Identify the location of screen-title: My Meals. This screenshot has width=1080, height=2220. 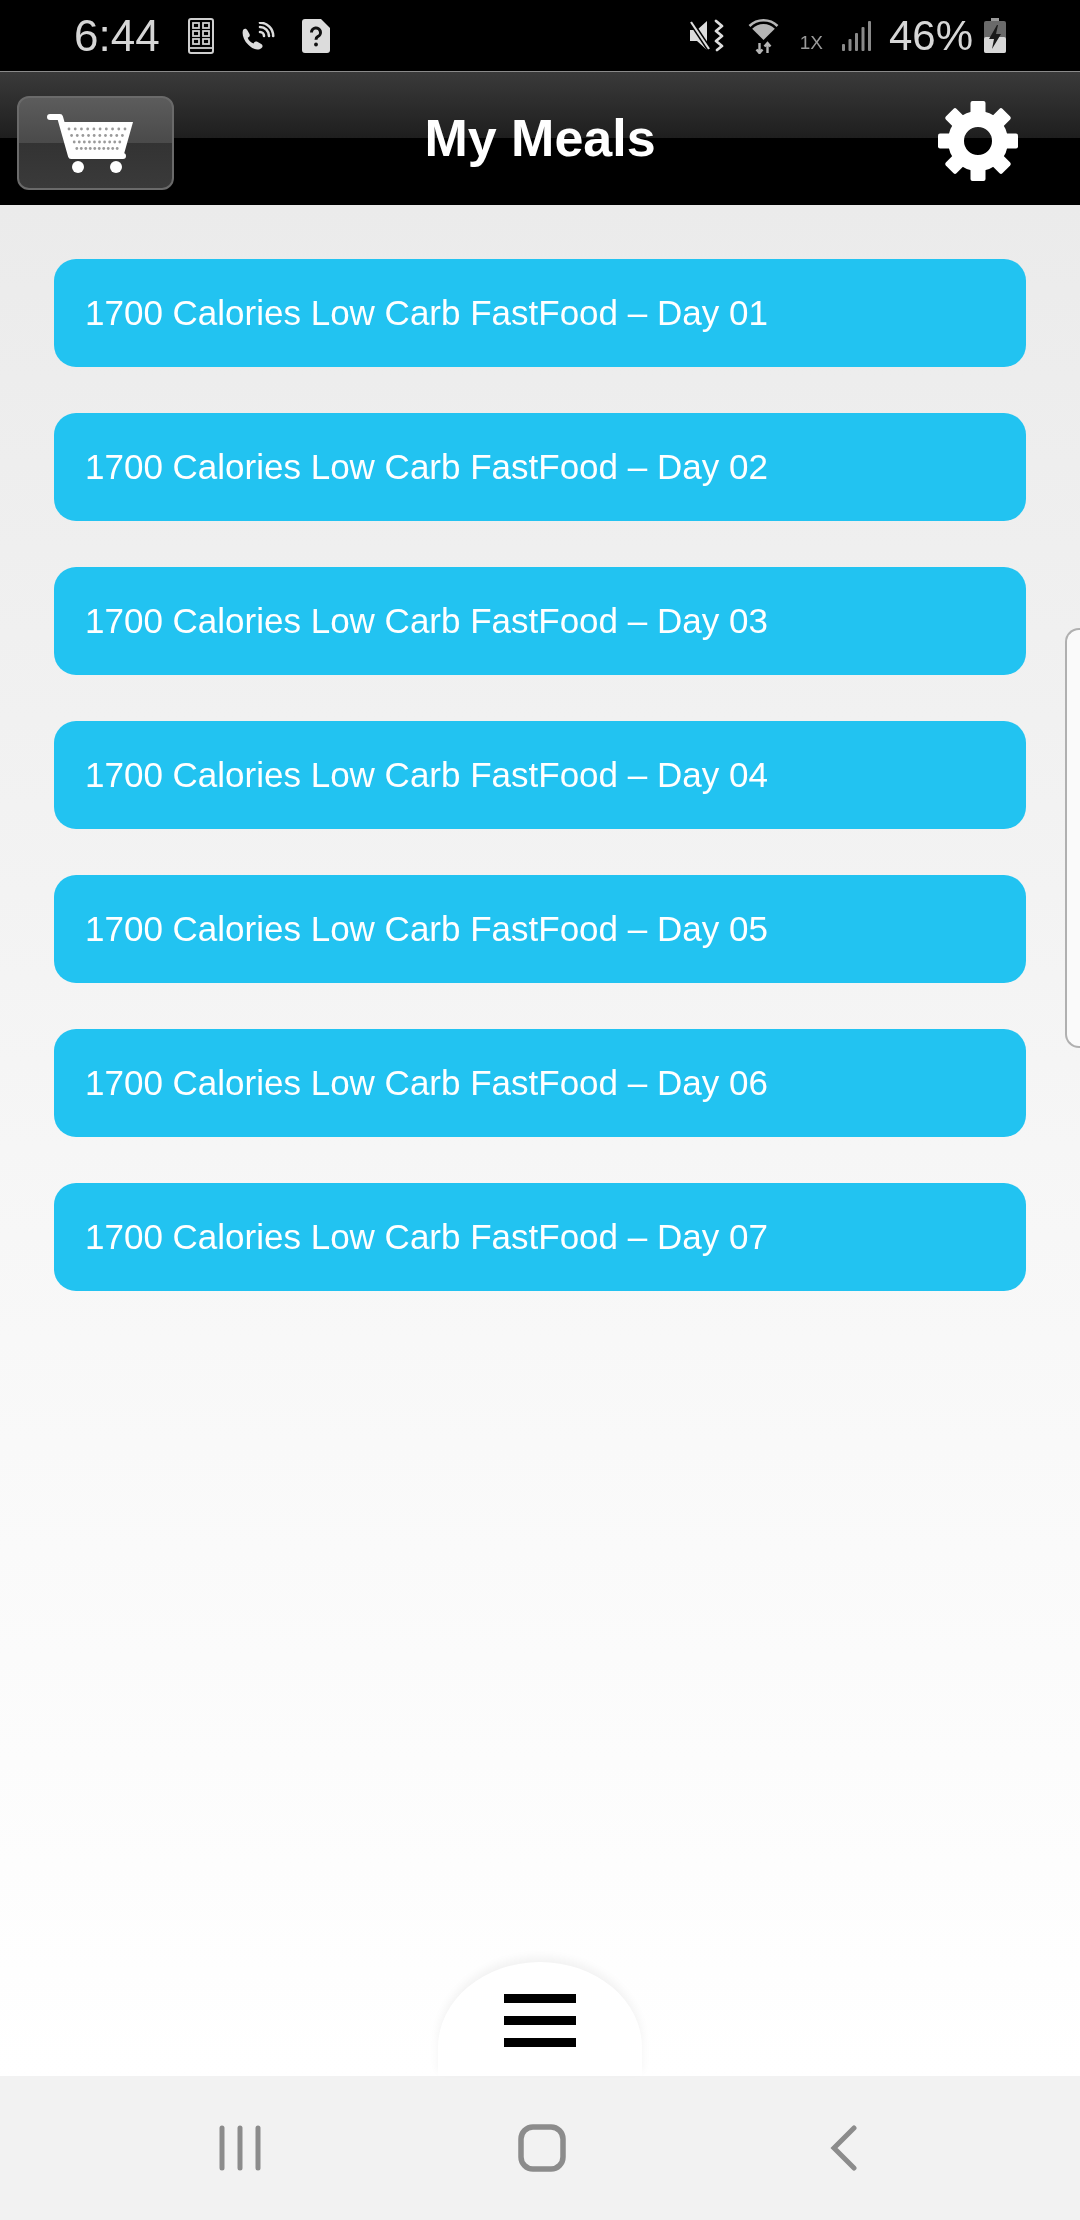
(540, 138).